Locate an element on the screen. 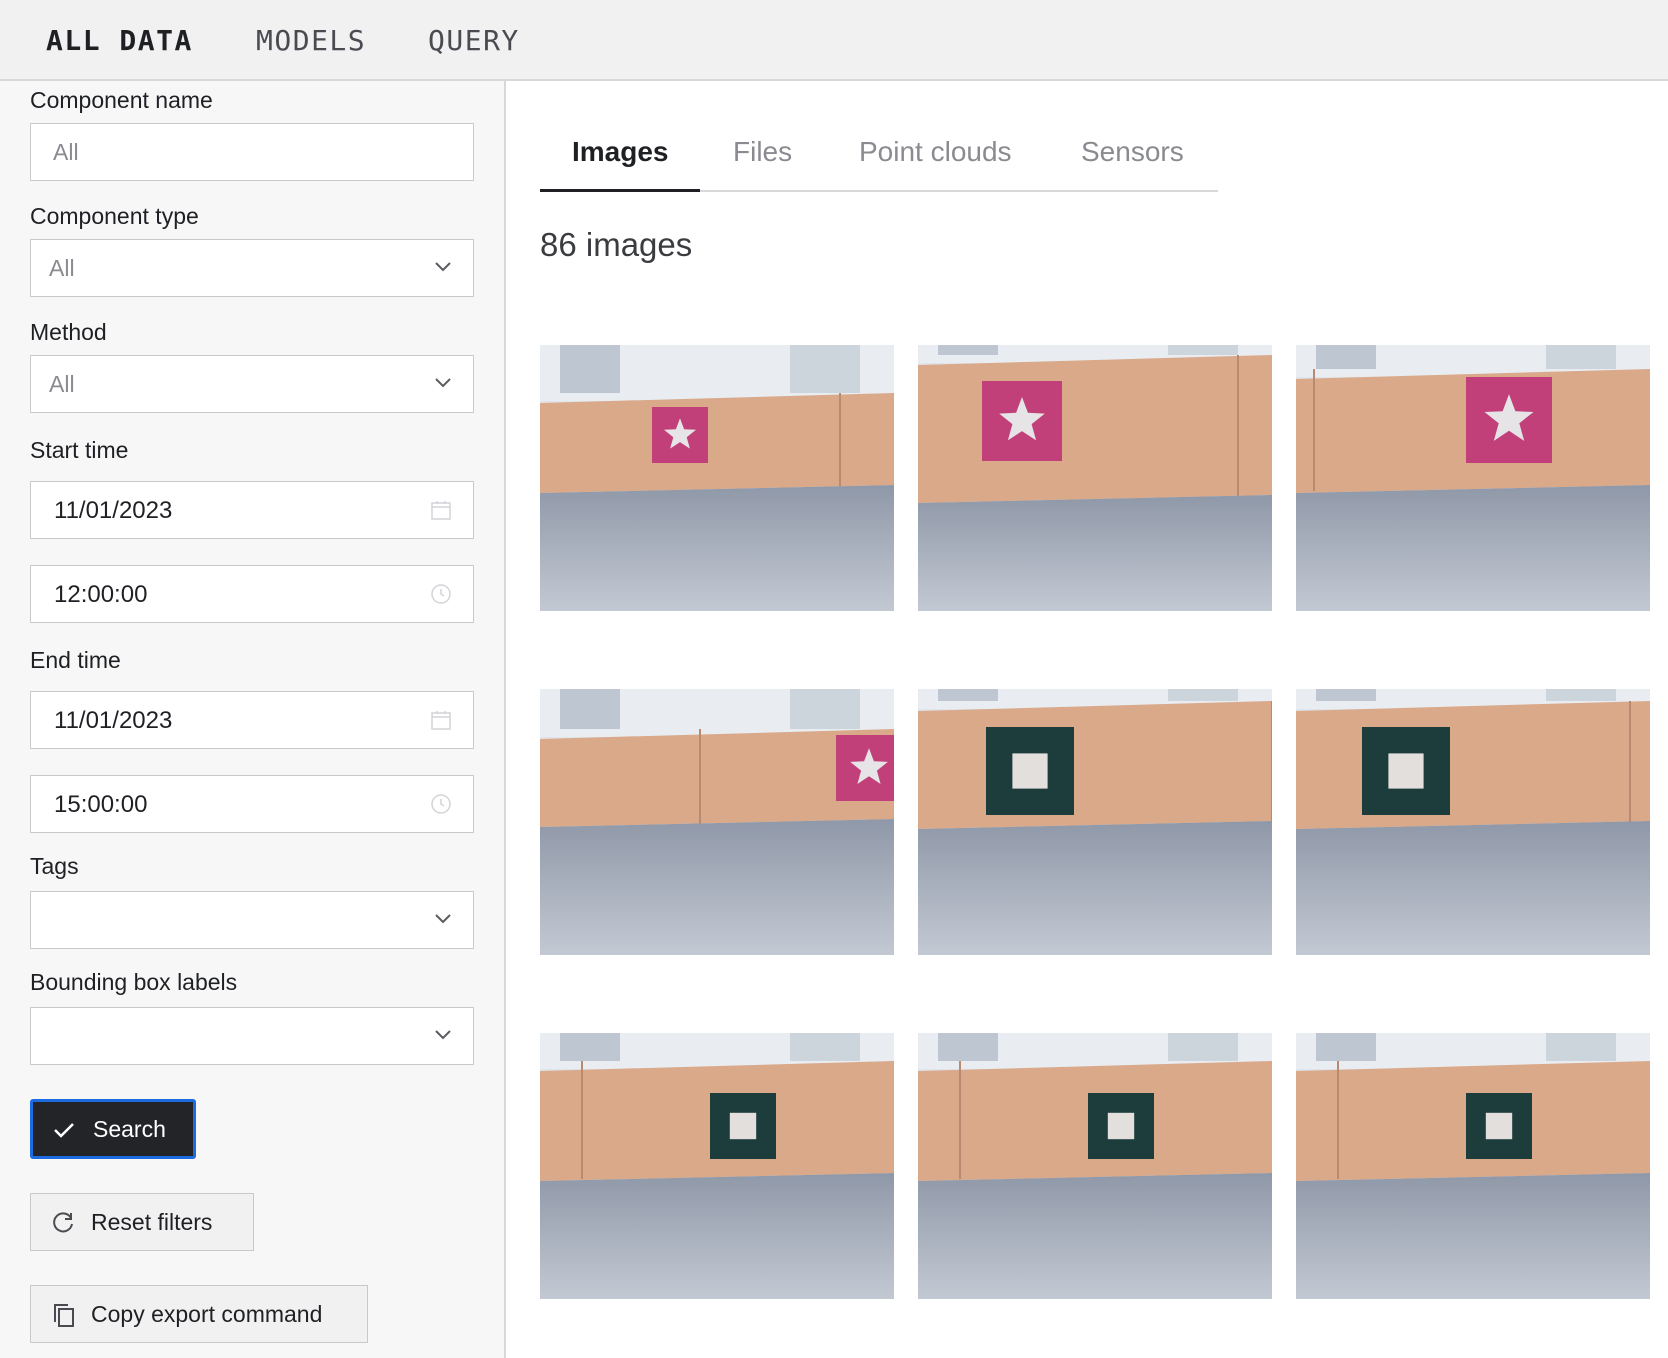 The height and width of the screenshot is (1358, 1668). search-button-label: Search is located at coordinates (129, 1129).